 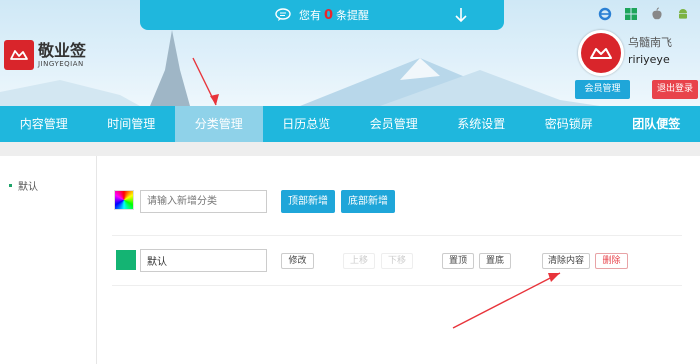 What do you see at coordinates (601, 53) in the screenshot?
I see `avatar` at bounding box center [601, 53].